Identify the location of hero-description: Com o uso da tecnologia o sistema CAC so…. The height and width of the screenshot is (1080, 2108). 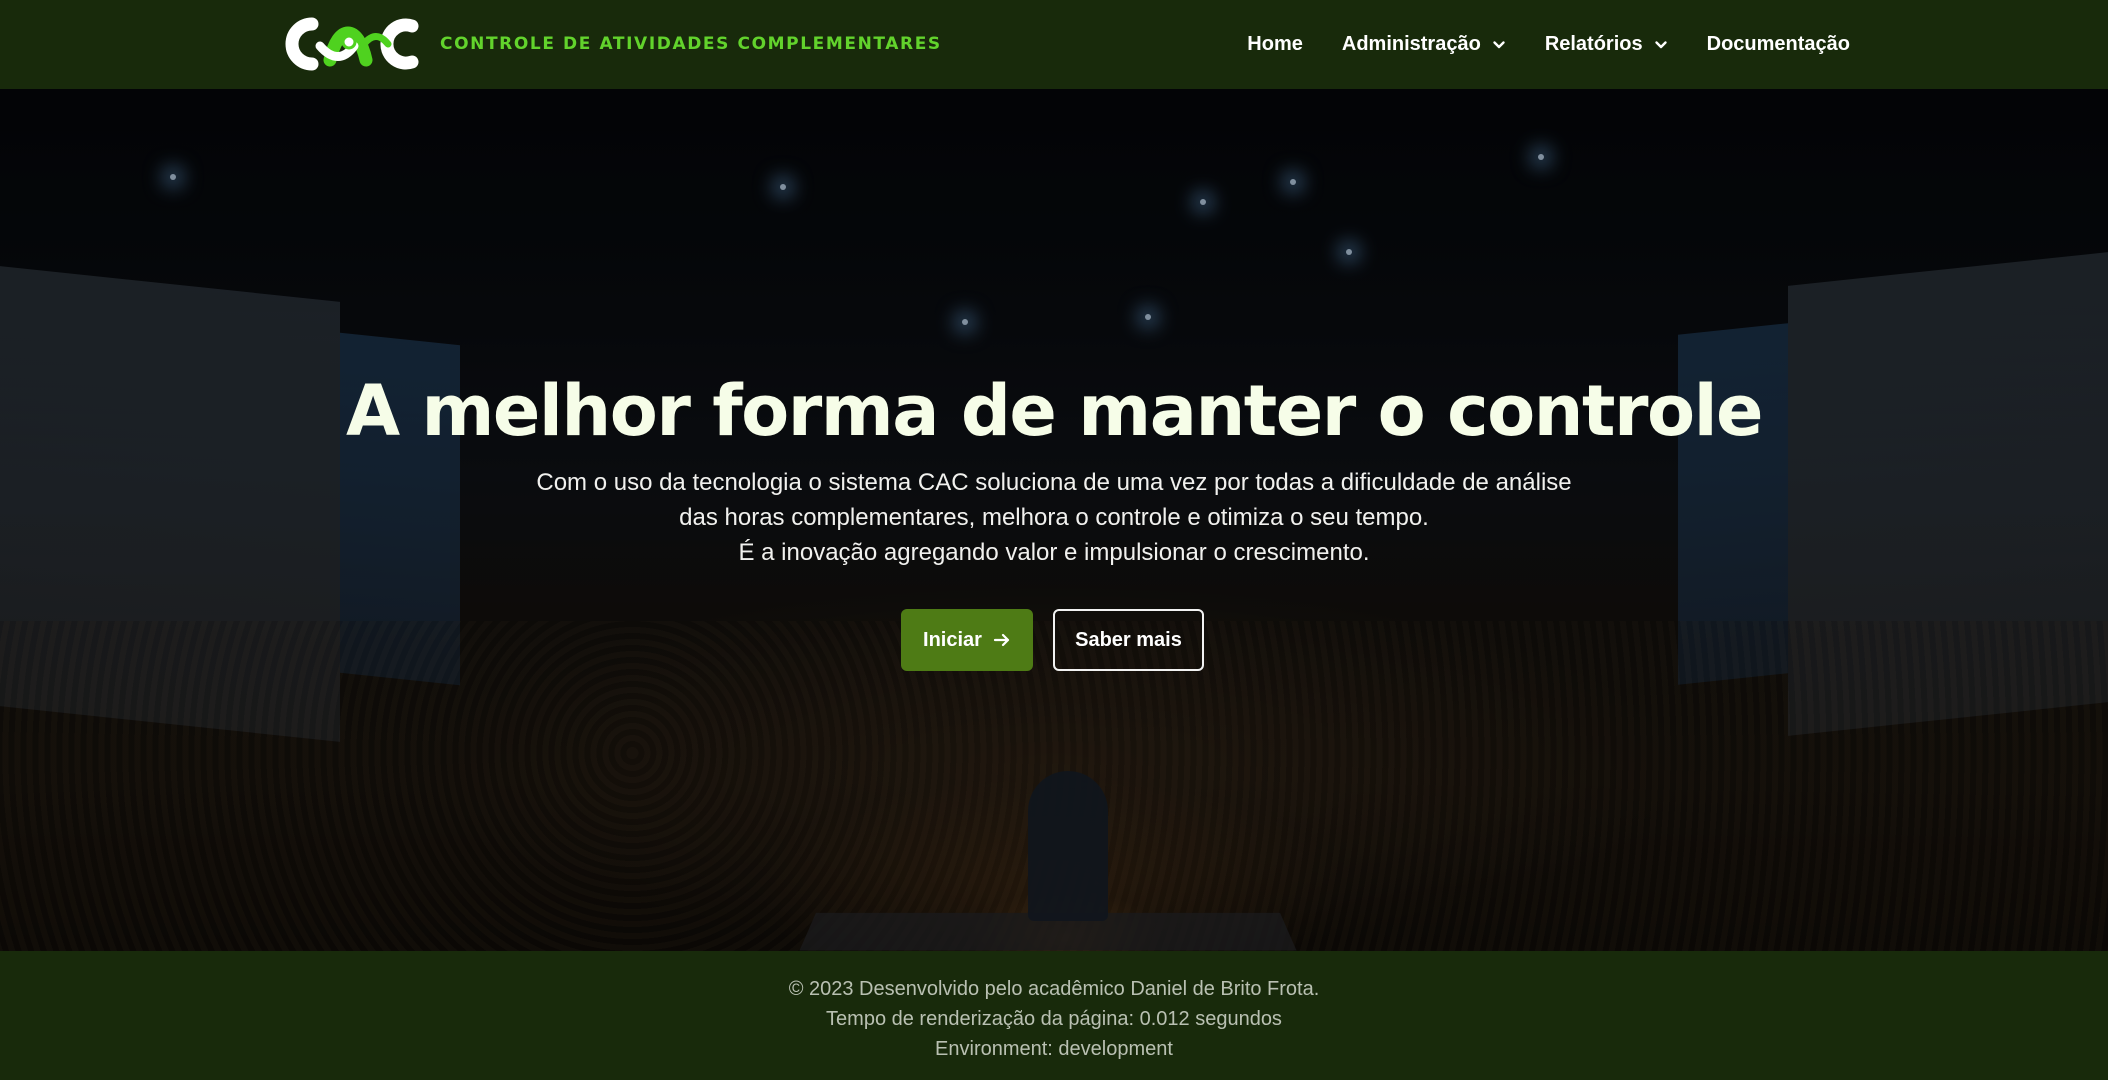
(1054, 517).